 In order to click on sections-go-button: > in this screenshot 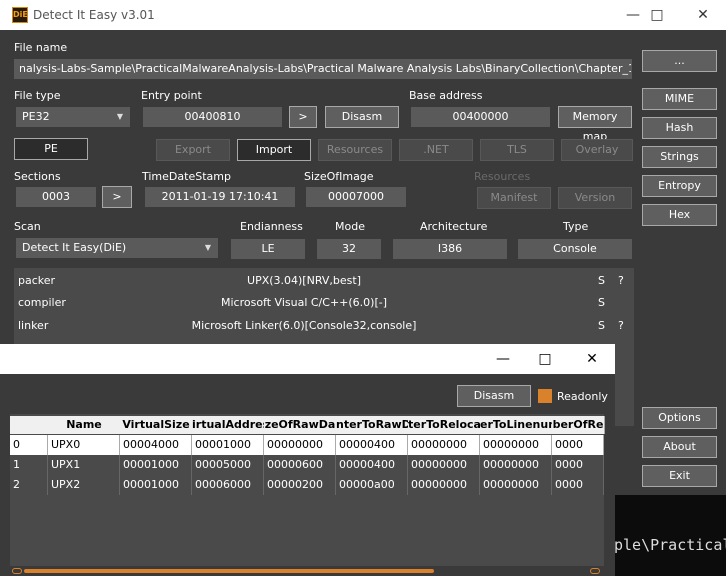, I will do `click(117, 197)`.